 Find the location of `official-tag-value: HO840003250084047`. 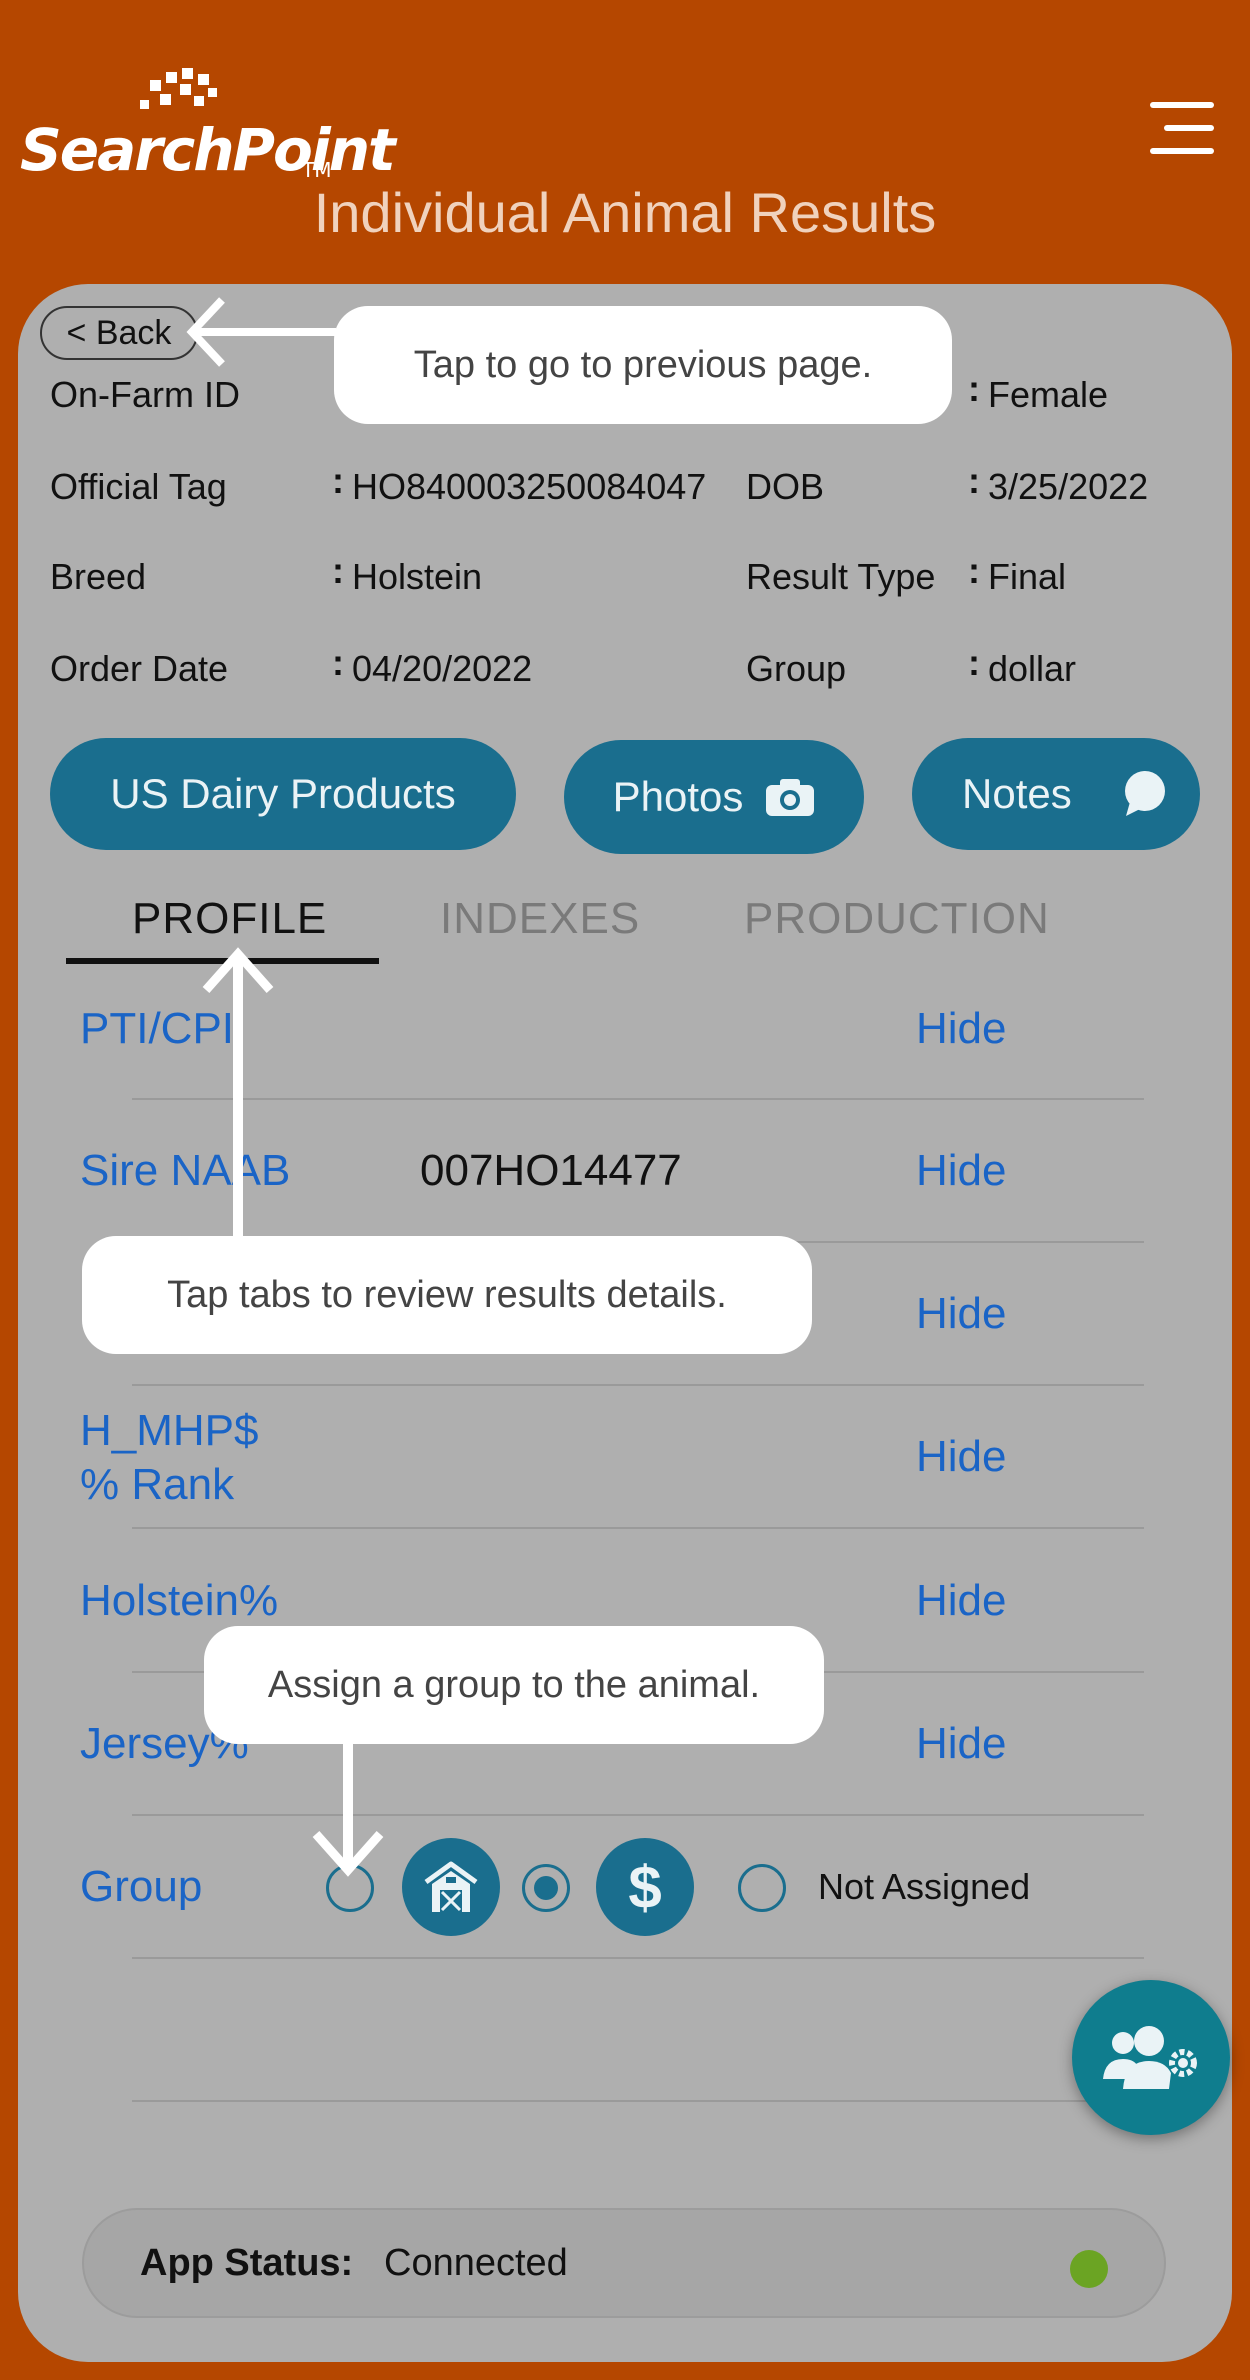

official-tag-value: HO840003250084047 is located at coordinates (529, 486).